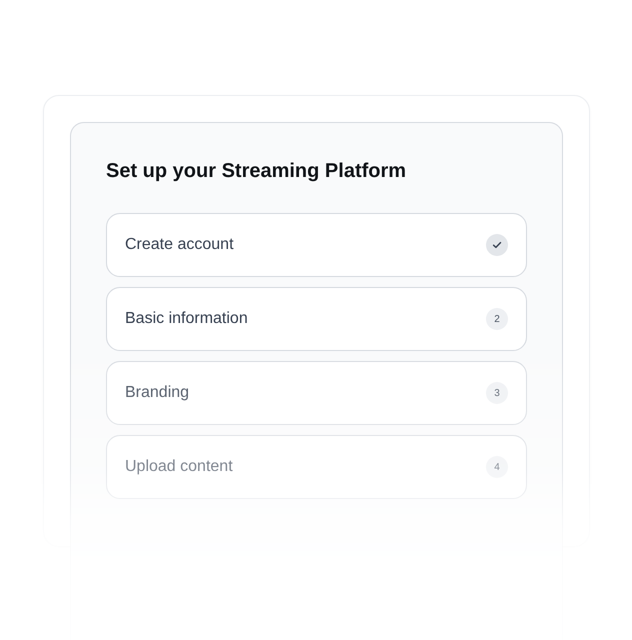  I want to click on step-item: Create account, so click(316, 245).